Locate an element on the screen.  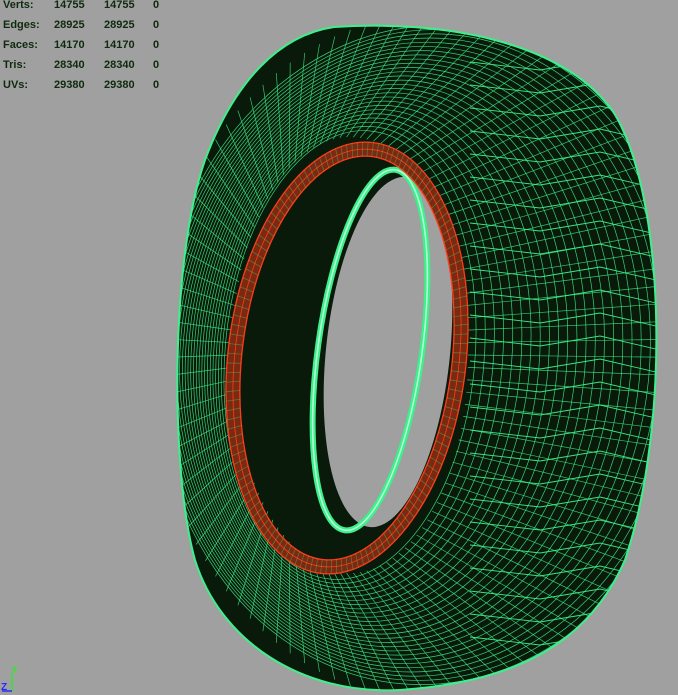
axis-y-label: Y is located at coordinates (14, 670).